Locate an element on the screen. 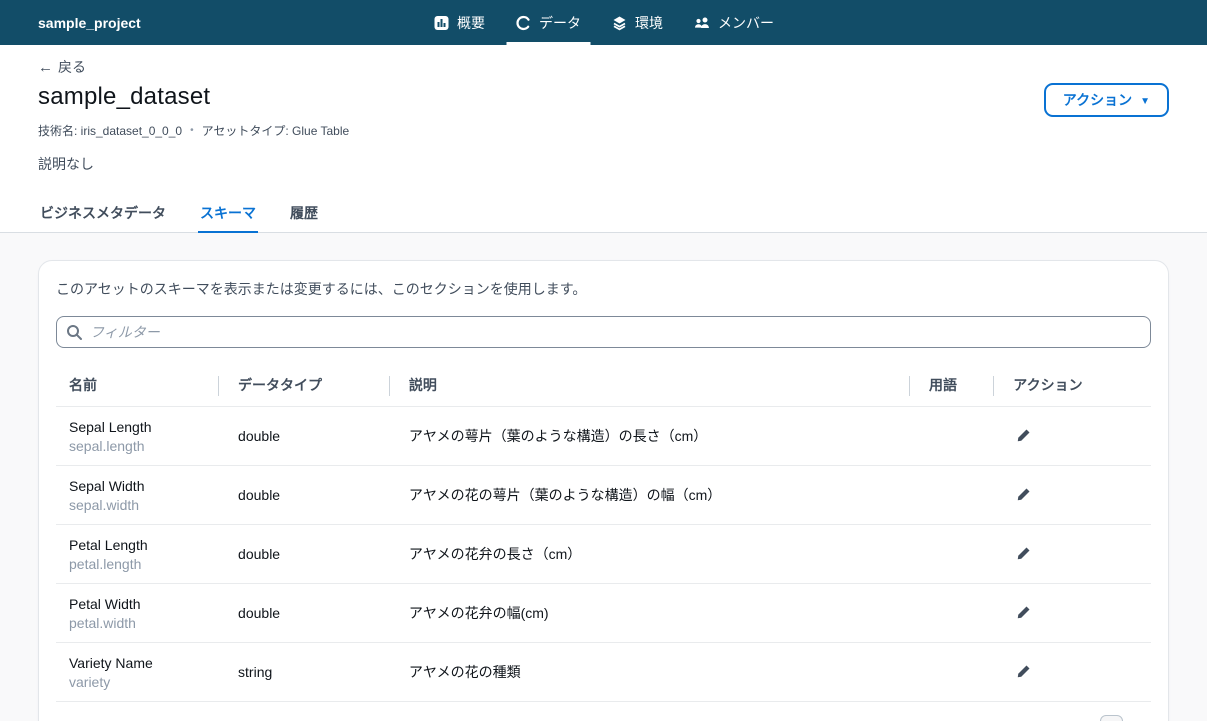  top-navbar: sample_project 概要 データ 環境 メンバー is located at coordinates (603, 22).